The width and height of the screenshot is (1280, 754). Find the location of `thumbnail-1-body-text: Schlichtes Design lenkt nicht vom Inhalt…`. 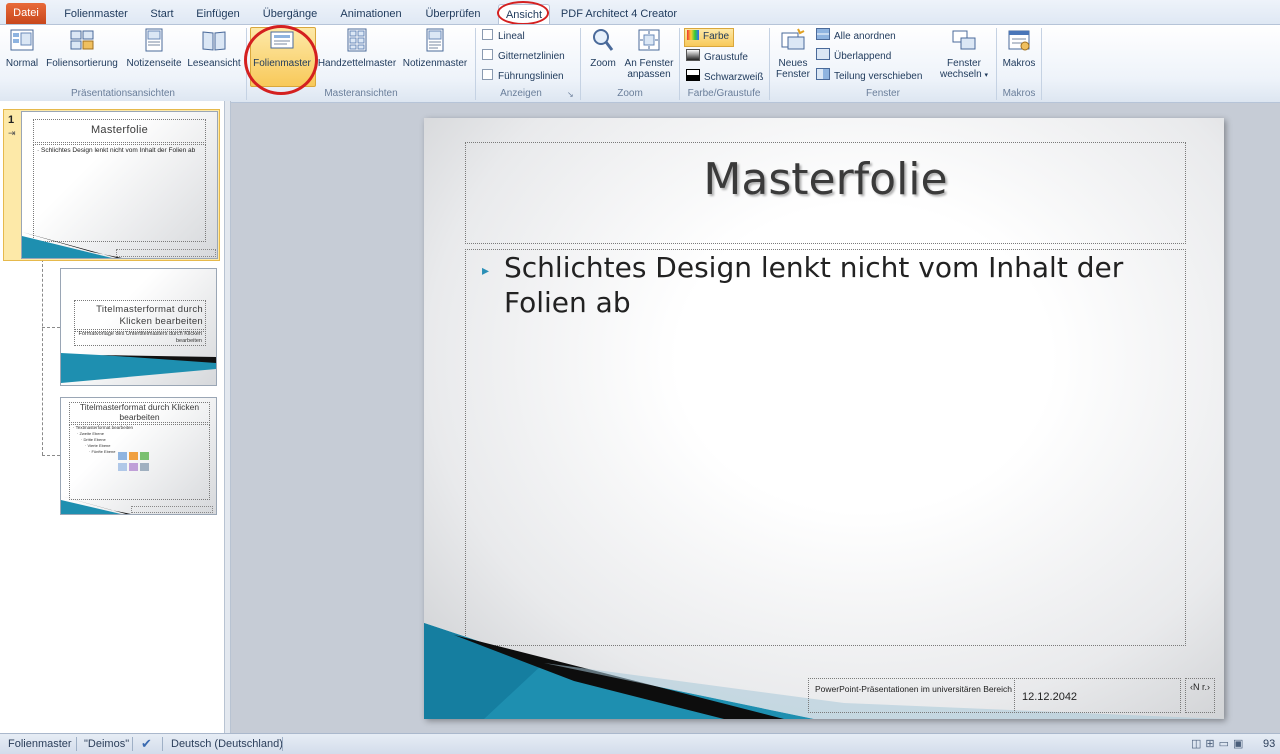

thumbnail-1-body-text: Schlichtes Design lenkt nicht vom Inhalt… is located at coordinates (118, 150).